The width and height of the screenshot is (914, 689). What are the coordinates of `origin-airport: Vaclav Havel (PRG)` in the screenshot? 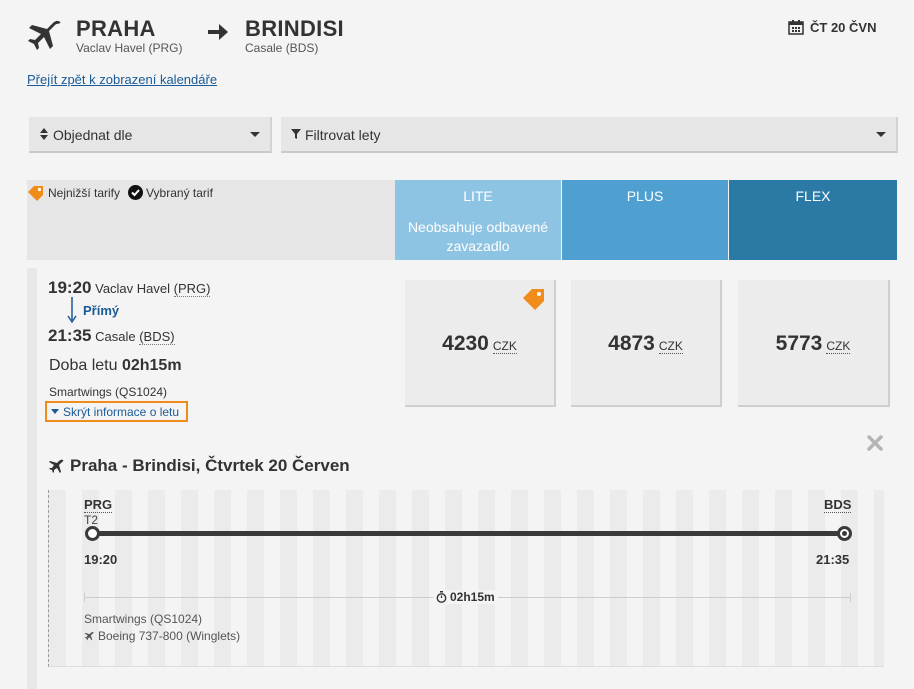 It's located at (129, 48).